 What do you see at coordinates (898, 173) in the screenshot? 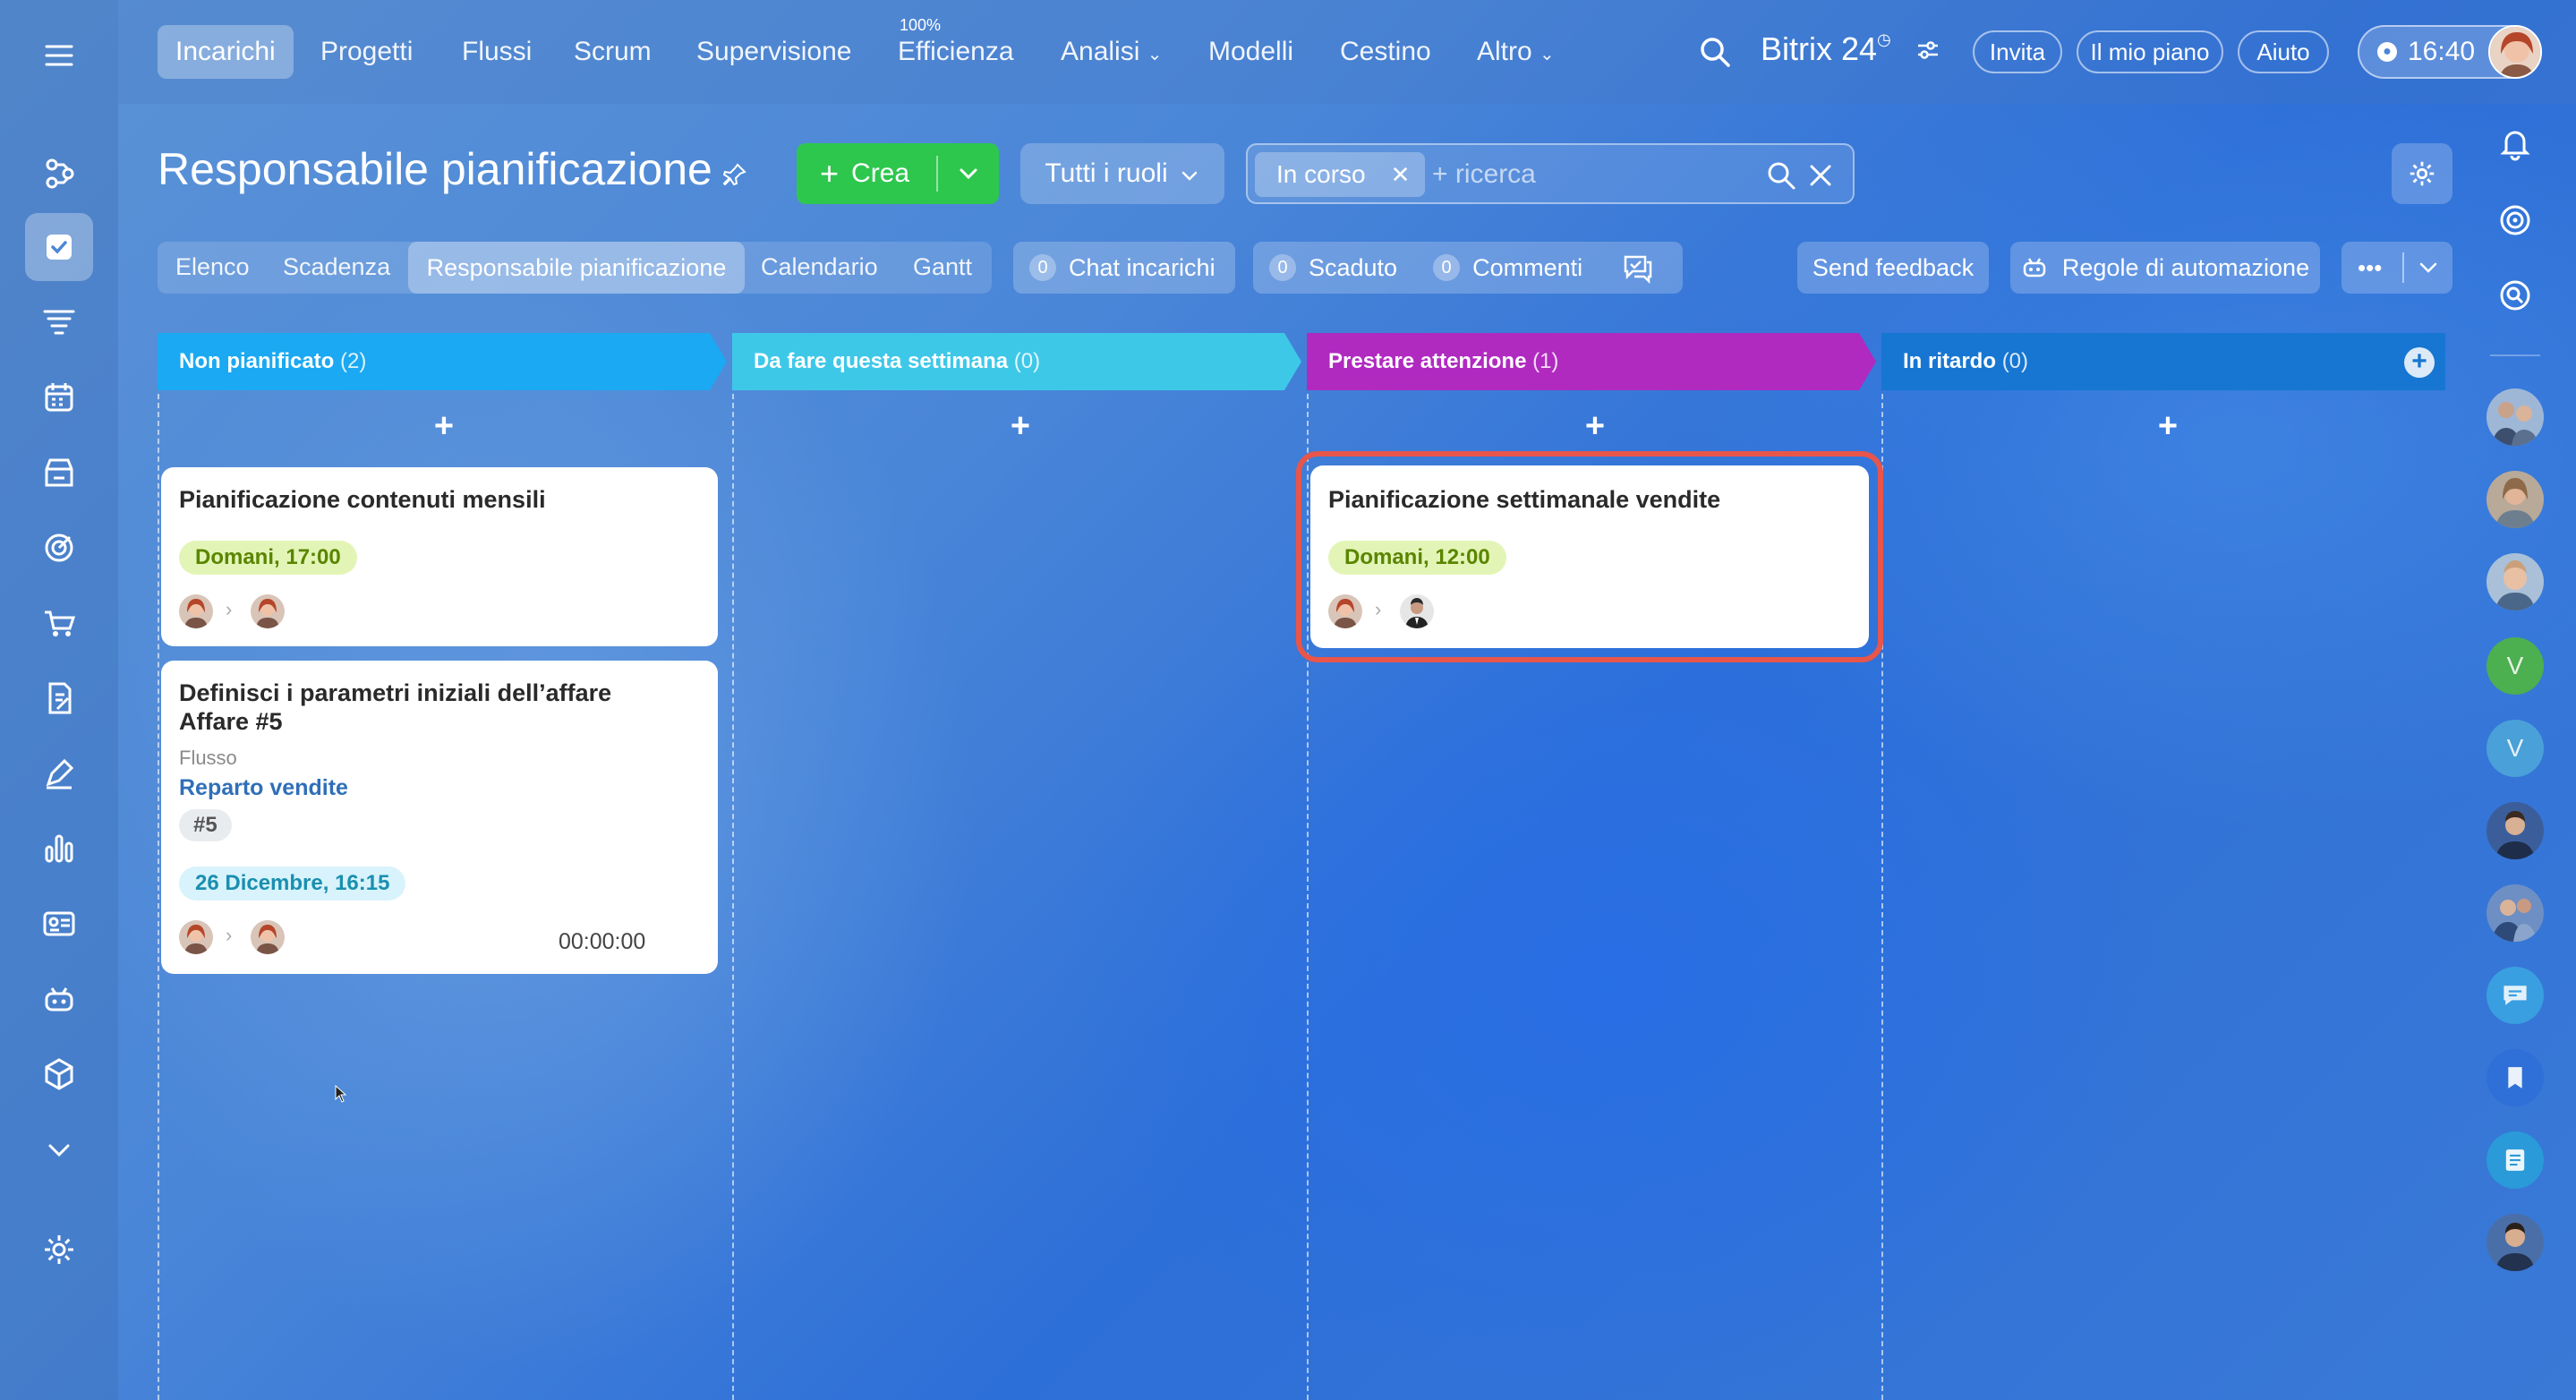
I see `create-button: + Crea` at bounding box center [898, 173].